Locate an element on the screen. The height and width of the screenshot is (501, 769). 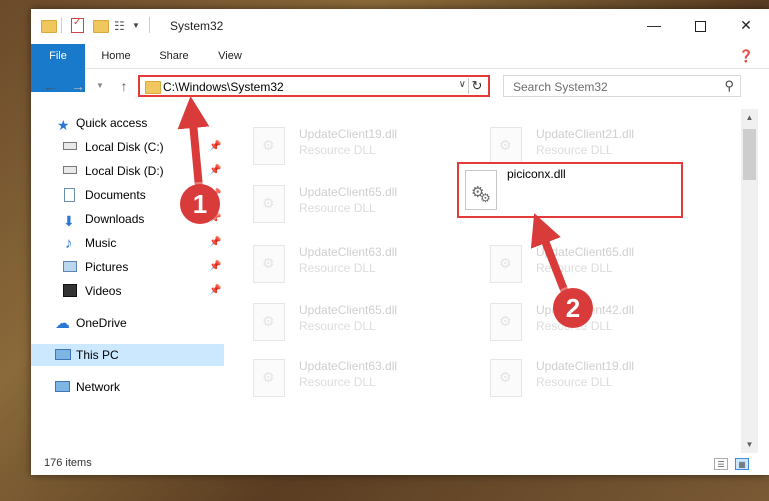
annotation-marker-1: 1 is located at coordinates (200, 204).